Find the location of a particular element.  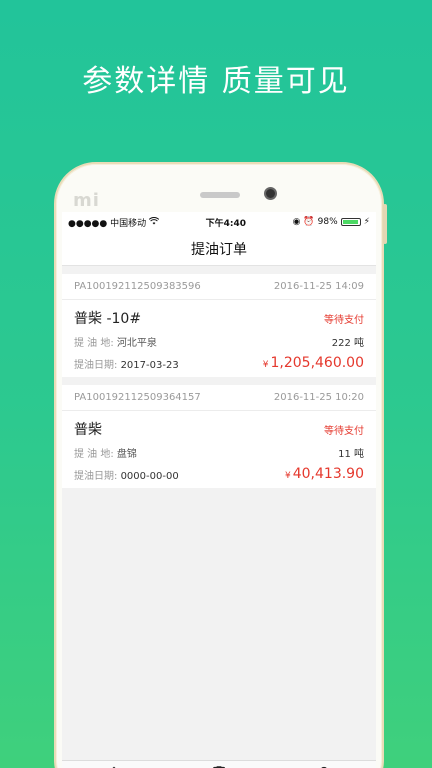

carrier-text: ●●●●● 中国移动 is located at coordinates (107, 223).